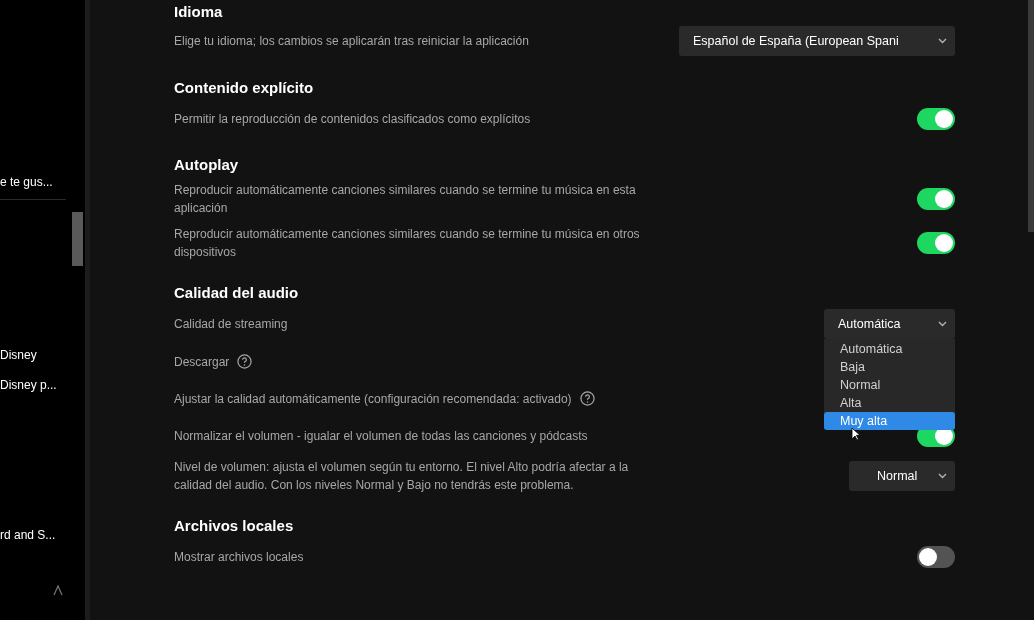  Describe the element at coordinates (351, 41) in the screenshot. I see `setting-label: Elige tu idioma; los cambios se aplicarán tras reiniciar la aplicación` at that location.